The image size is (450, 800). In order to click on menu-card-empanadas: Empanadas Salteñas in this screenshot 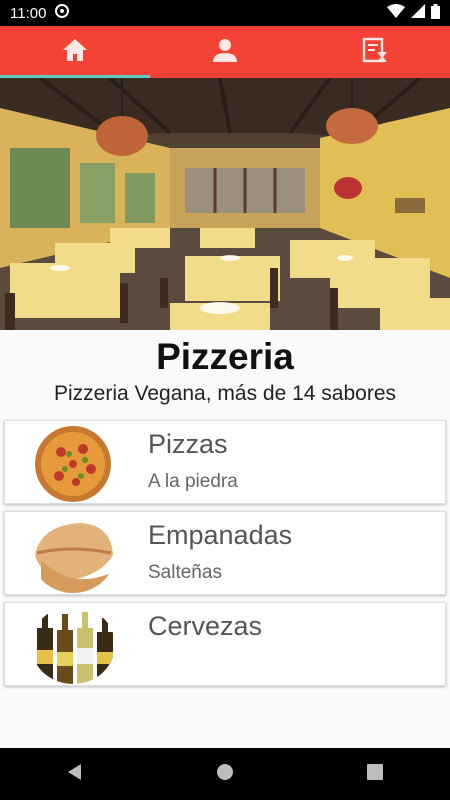, I will do `click(225, 553)`.